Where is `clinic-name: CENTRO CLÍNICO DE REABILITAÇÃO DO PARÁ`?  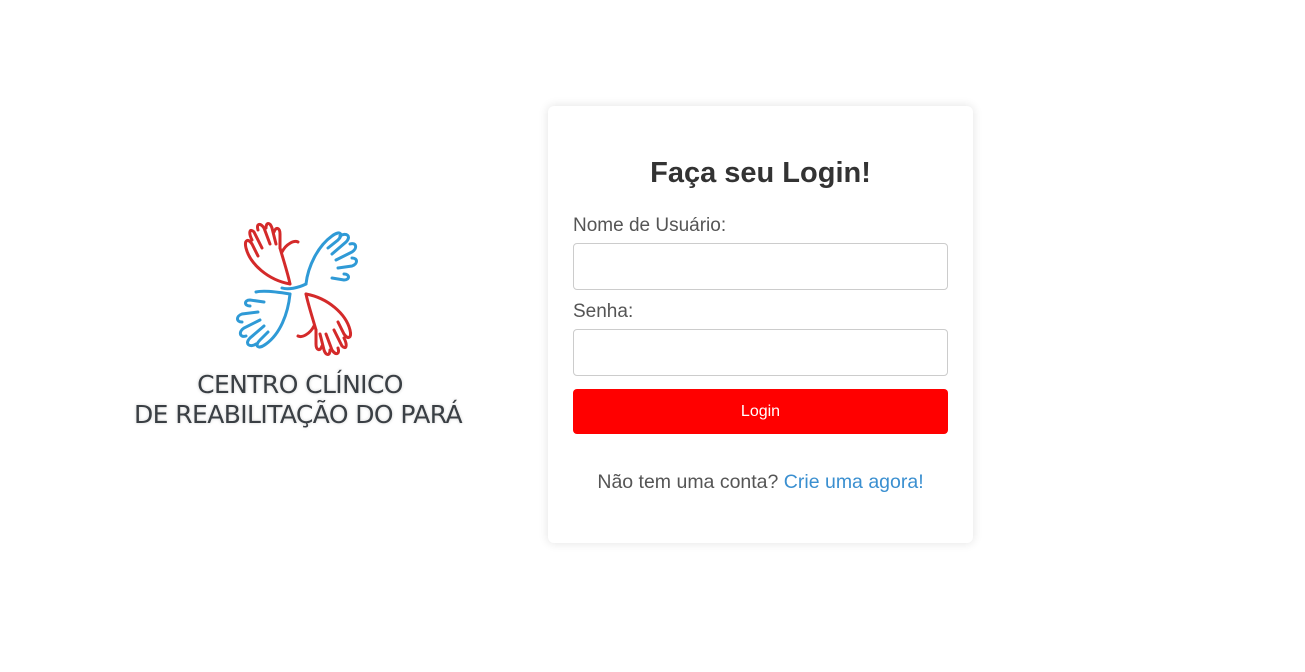 clinic-name: CENTRO CLÍNICO DE REABILITAÇÃO DO PARÁ is located at coordinates (298, 400).